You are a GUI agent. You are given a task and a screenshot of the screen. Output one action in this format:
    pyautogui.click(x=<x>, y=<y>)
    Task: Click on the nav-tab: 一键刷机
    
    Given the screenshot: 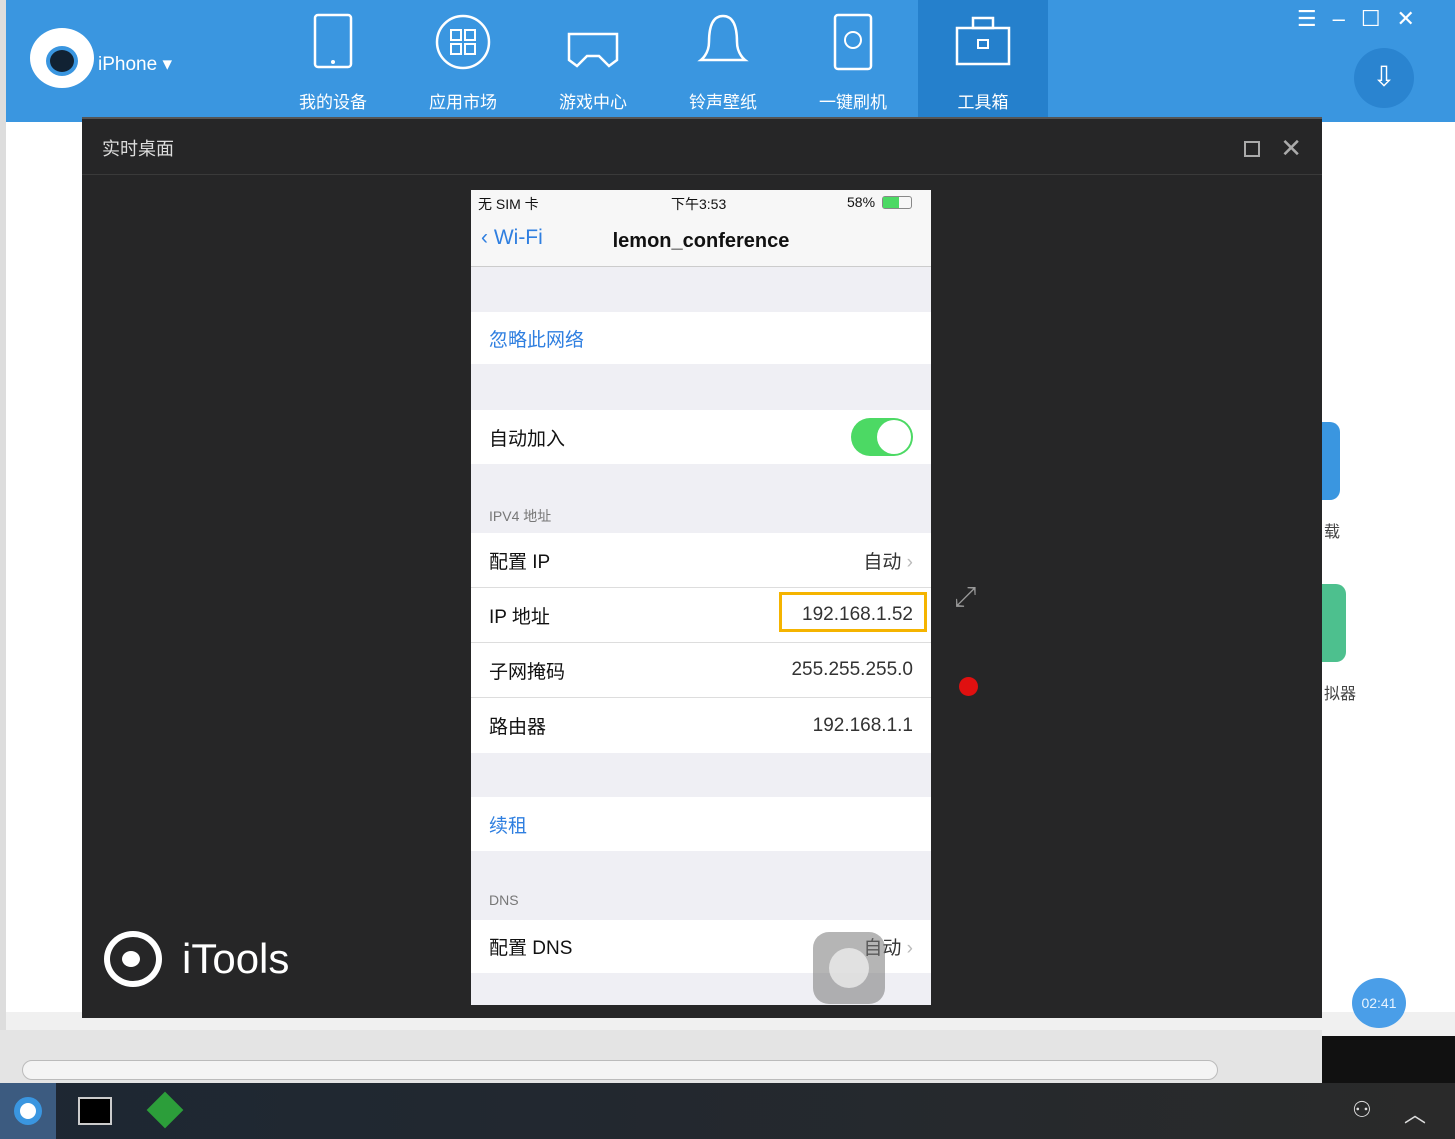 What is the action you would take?
    pyautogui.click(x=853, y=59)
    